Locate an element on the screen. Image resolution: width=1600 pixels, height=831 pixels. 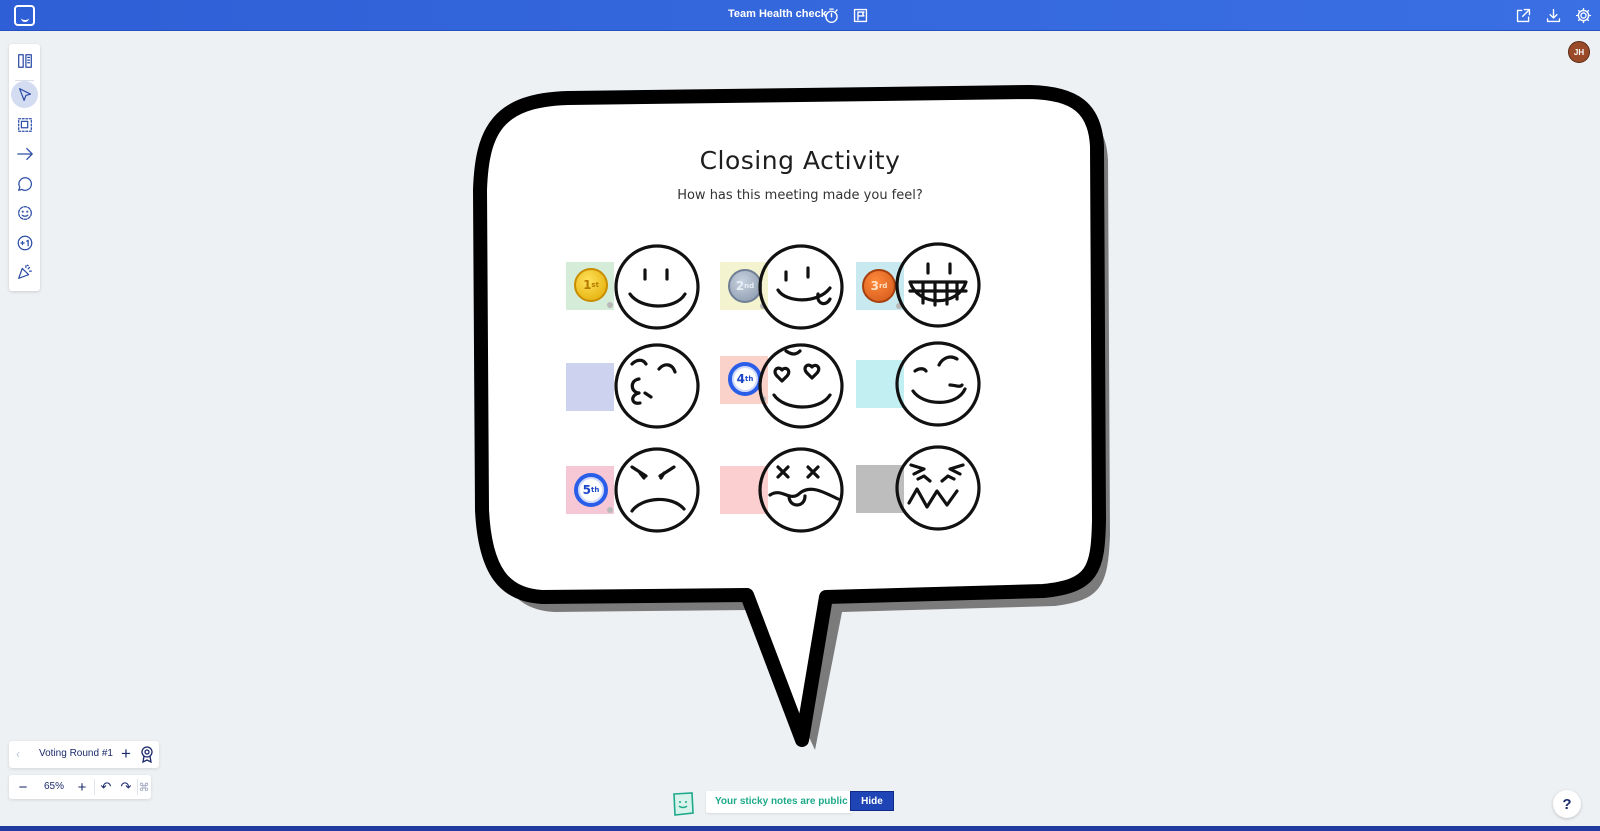
wink-face is located at coordinates (938, 384).